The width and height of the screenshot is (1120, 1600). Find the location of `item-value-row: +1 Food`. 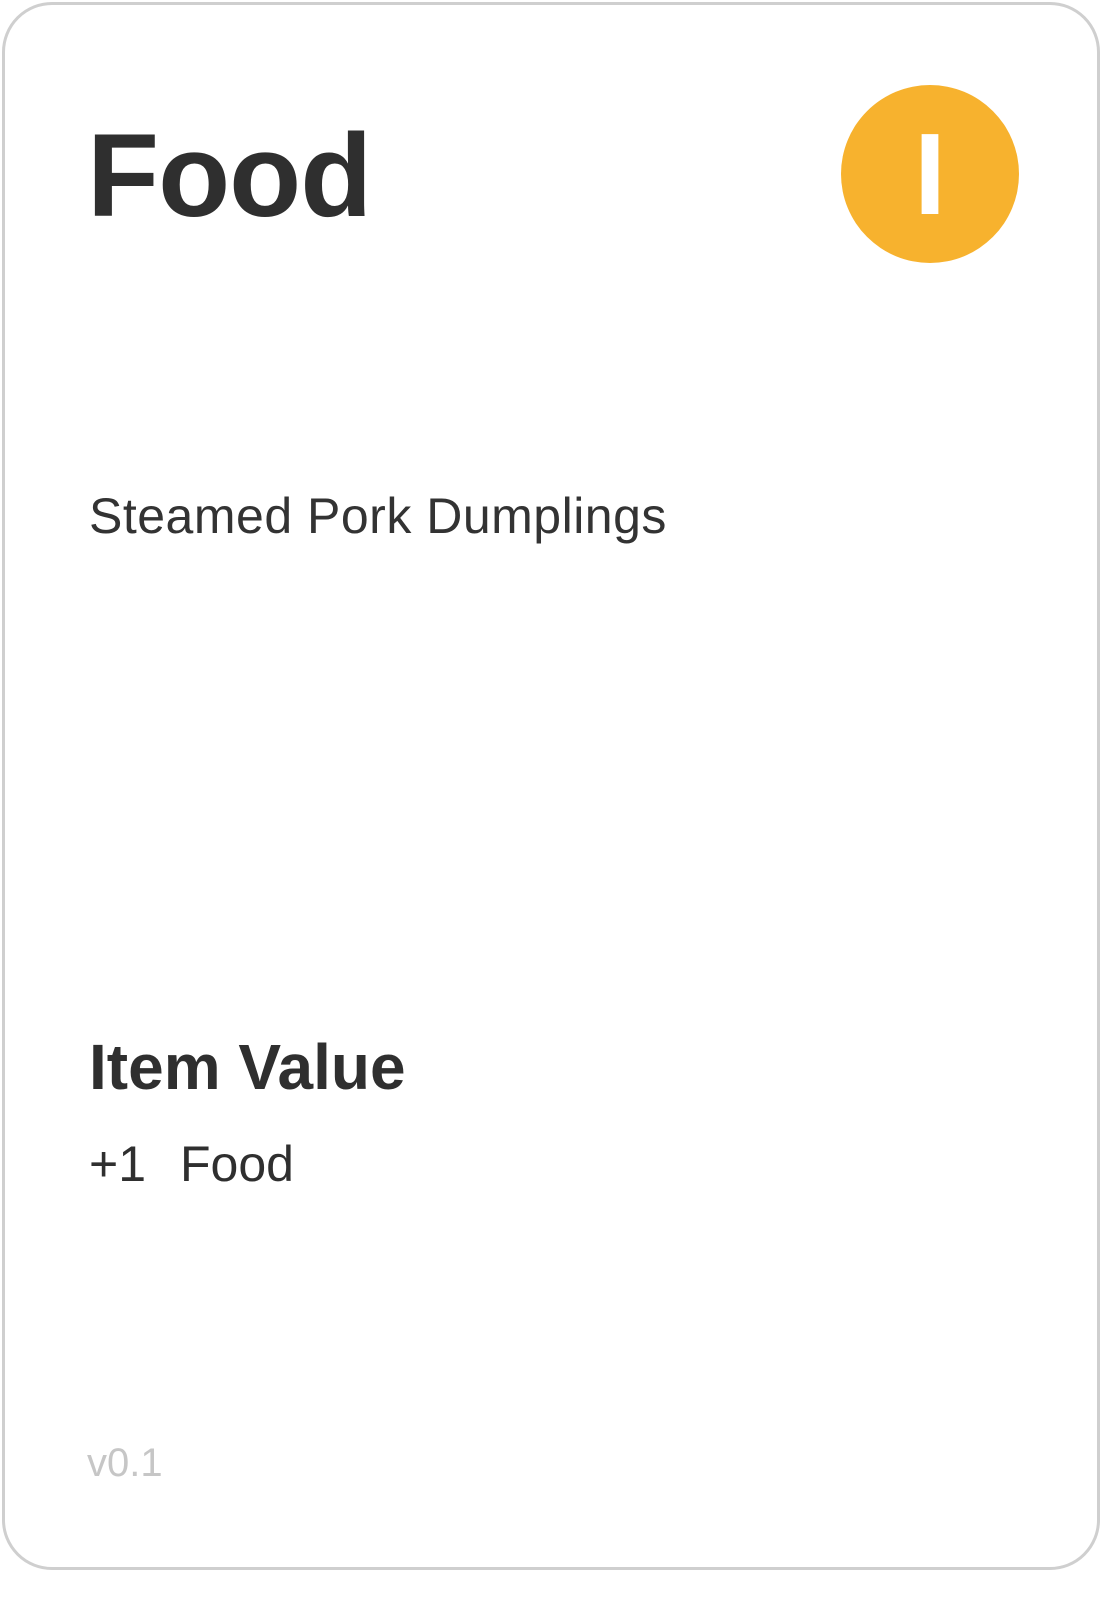

item-value-row: +1 Food is located at coordinates (191, 1164).